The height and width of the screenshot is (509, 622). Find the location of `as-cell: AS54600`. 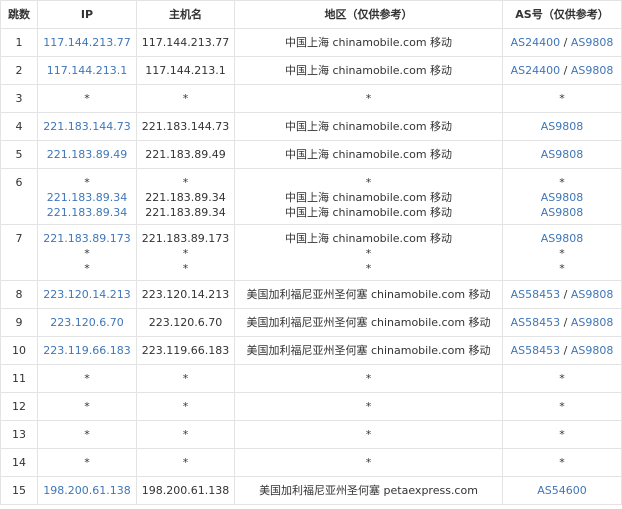

as-cell: AS54600 is located at coordinates (562, 490).